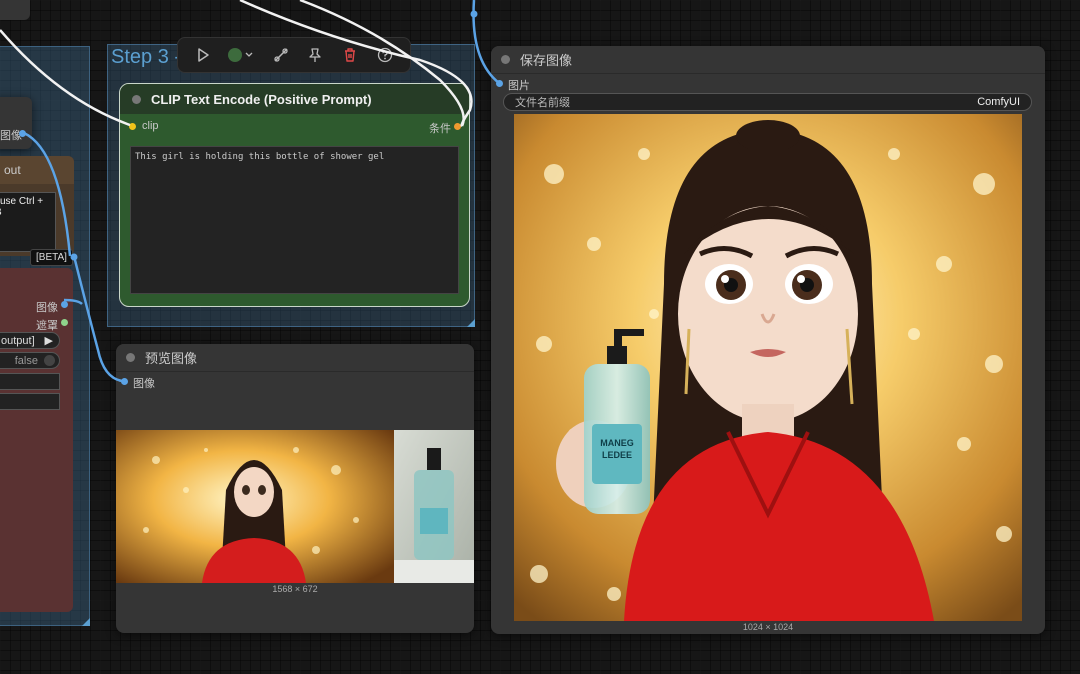 This screenshot has height=674, width=1080. I want to click on input-slot-images, so click(499, 83).